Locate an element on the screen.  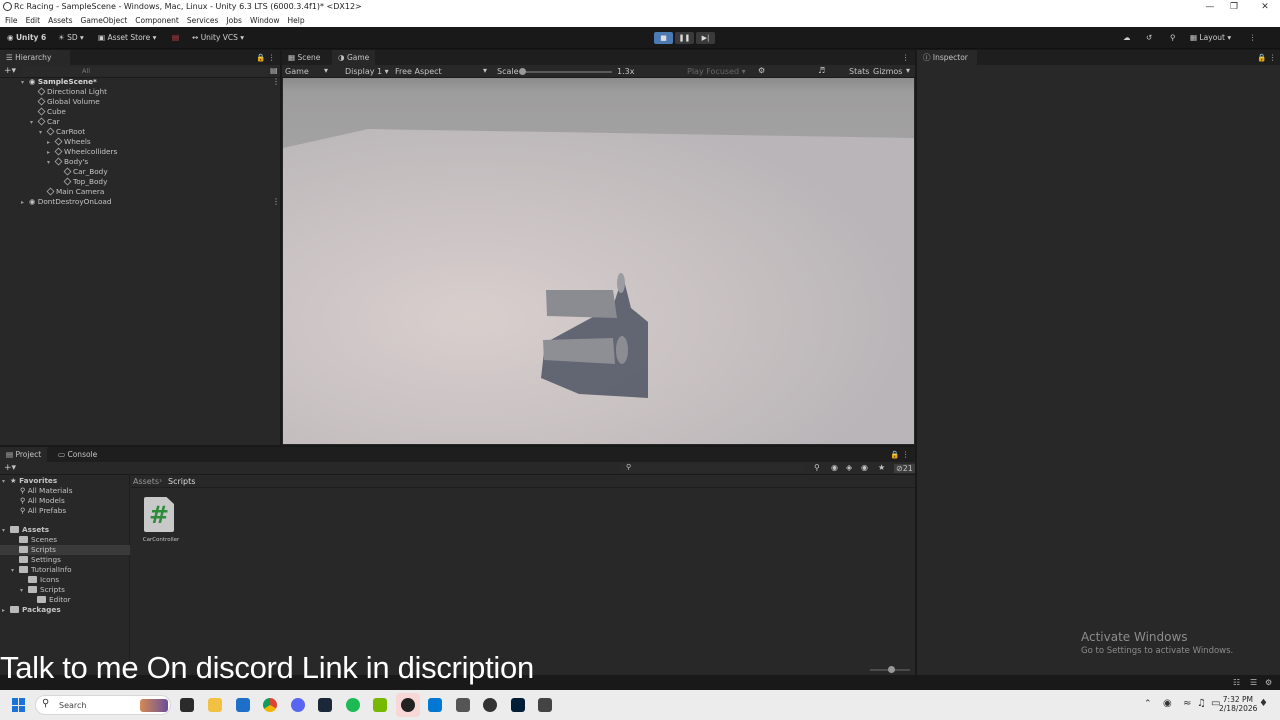
play-button: ■ is located at coordinates (663, 38).